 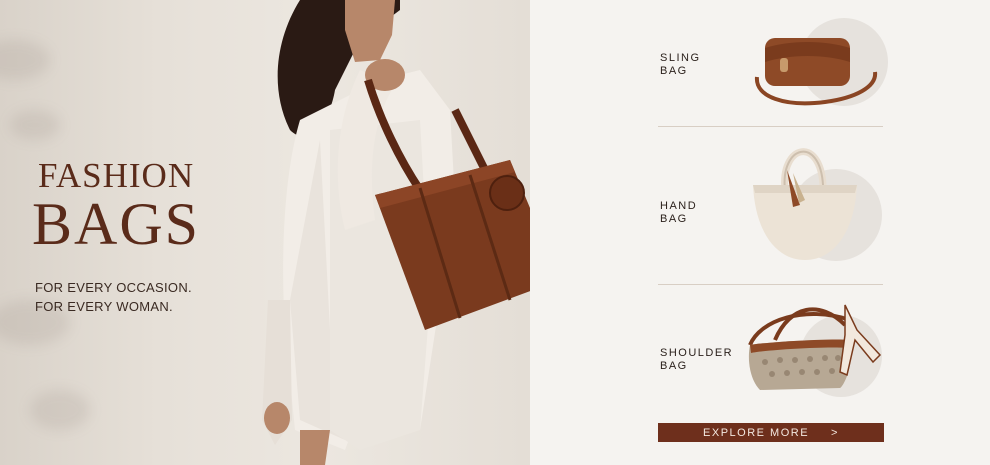 I want to click on product-item-shoulder-bag: SHOULDER BAG, so click(x=772, y=346).